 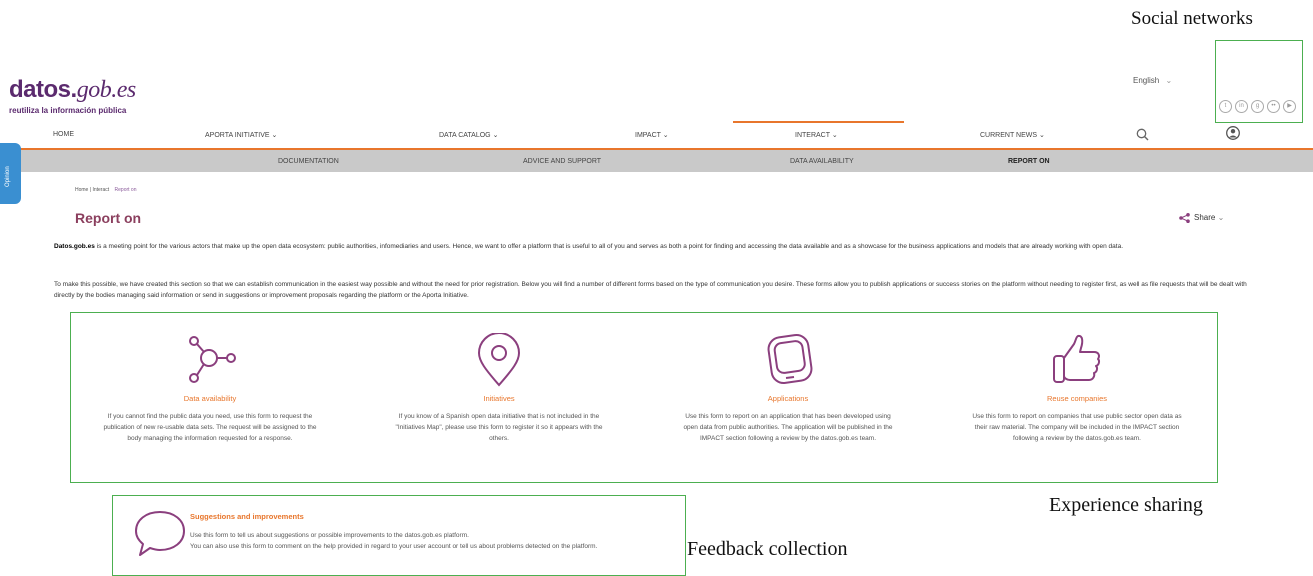 I want to click on nav-item-interact: INTERACT ⌄, so click(x=816, y=135).